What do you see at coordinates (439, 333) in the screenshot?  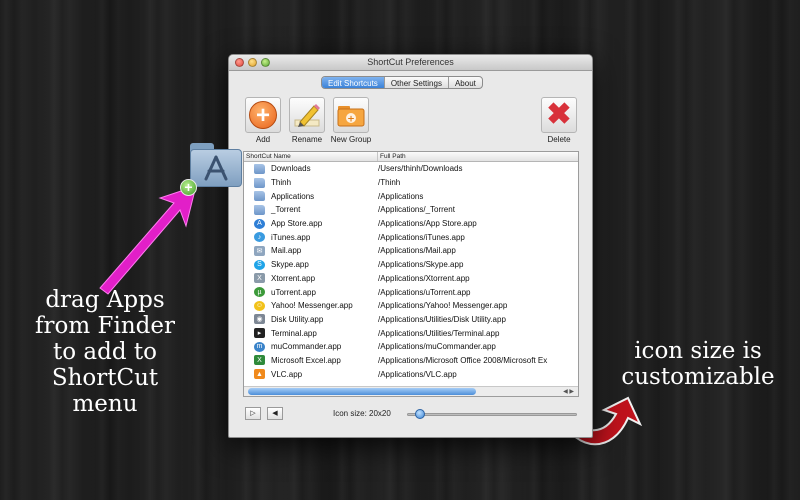 I see `full-path-cell: /Applications/Utilities/Terminal.app` at bounding box center [439, 333].